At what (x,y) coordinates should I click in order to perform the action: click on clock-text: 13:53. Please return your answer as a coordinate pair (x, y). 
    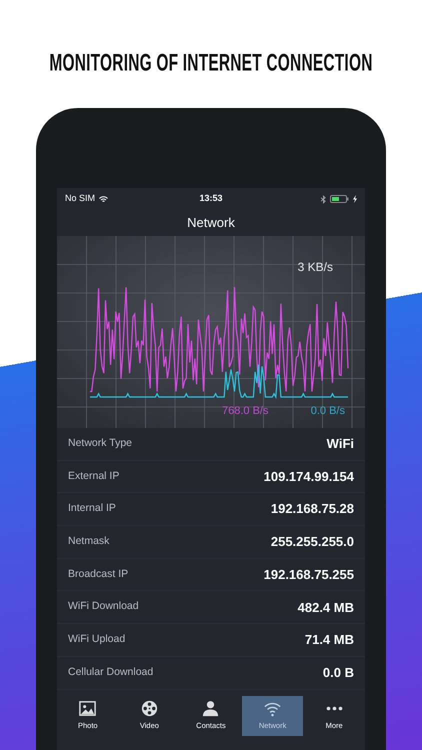
    Looking at the image, I should click on (211, 199).